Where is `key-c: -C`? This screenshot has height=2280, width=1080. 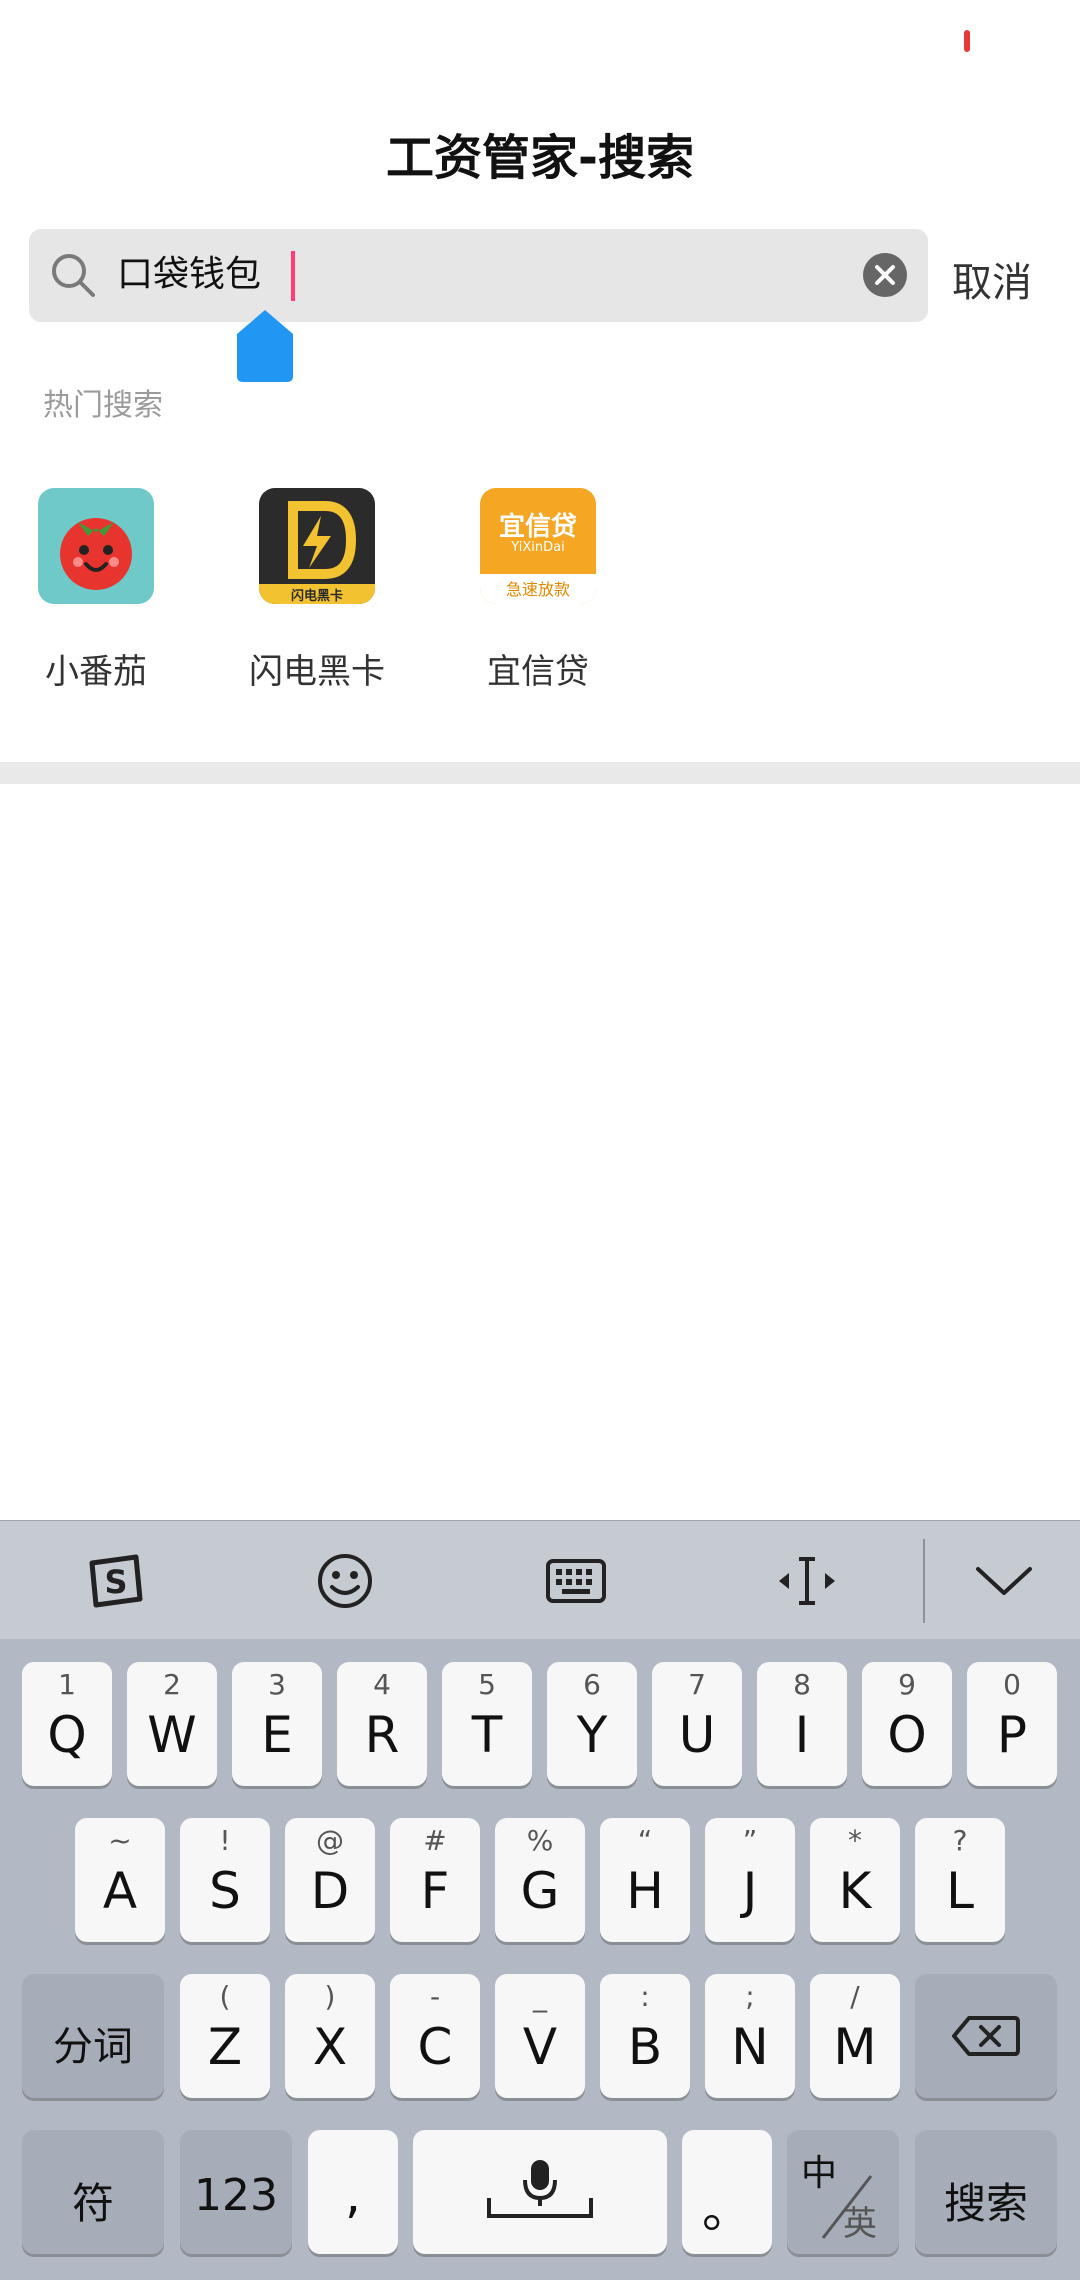 key-c: -C is located at coordinates (435, 2036).